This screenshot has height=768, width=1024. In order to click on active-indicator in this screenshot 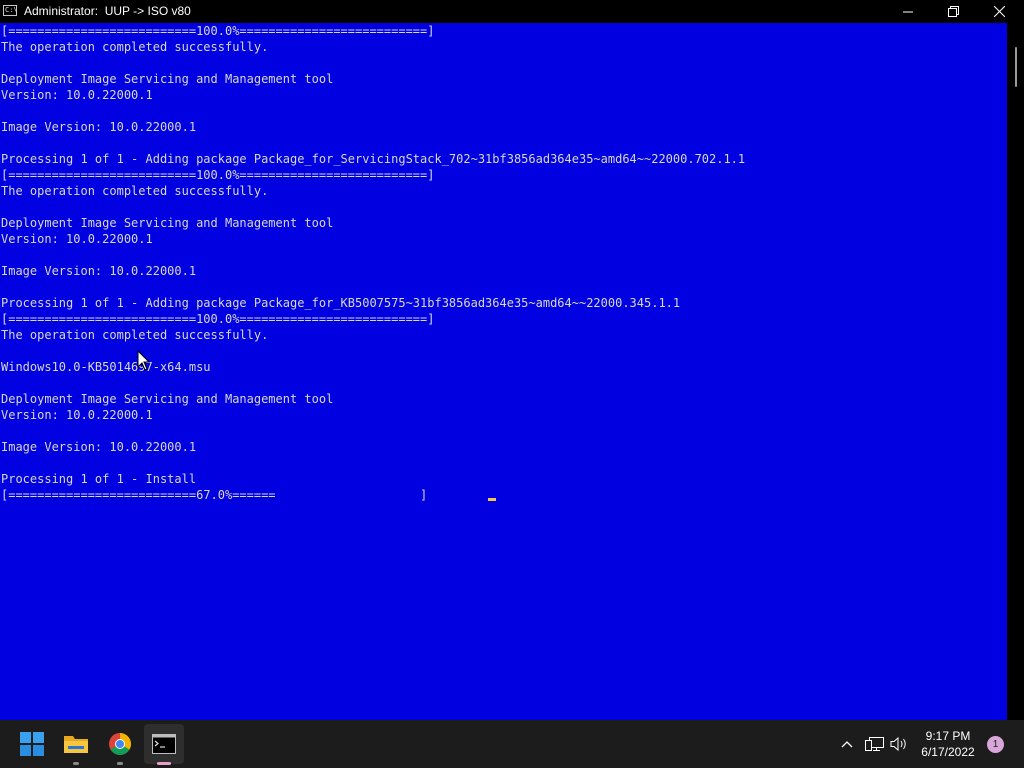, I will do `click(164, 763)`.